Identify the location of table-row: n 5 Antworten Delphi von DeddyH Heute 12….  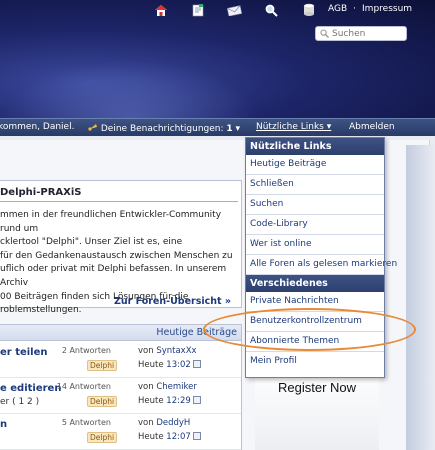
(120, 432).